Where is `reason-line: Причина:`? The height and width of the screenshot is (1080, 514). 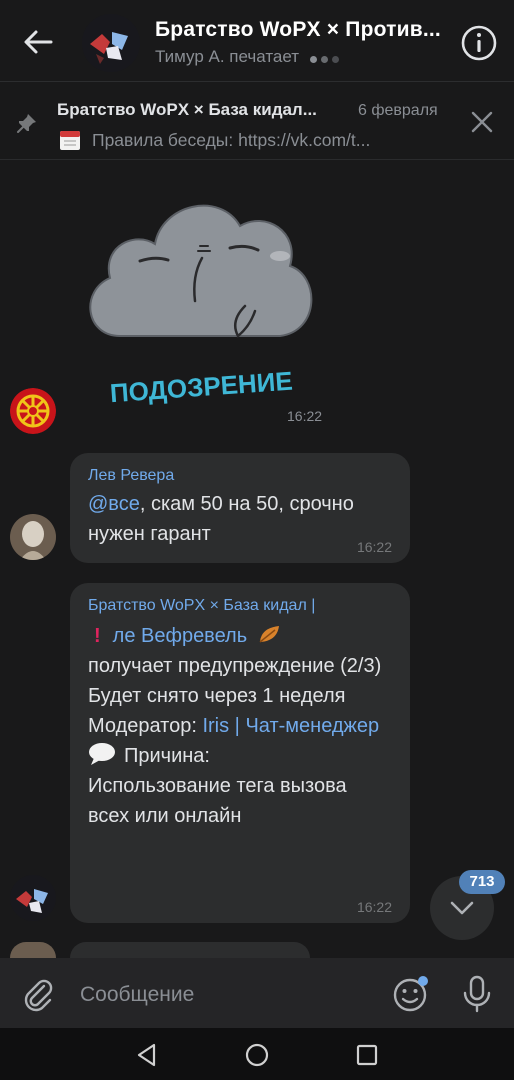 reason-line: Причина: is located at coordinates (240, 756).